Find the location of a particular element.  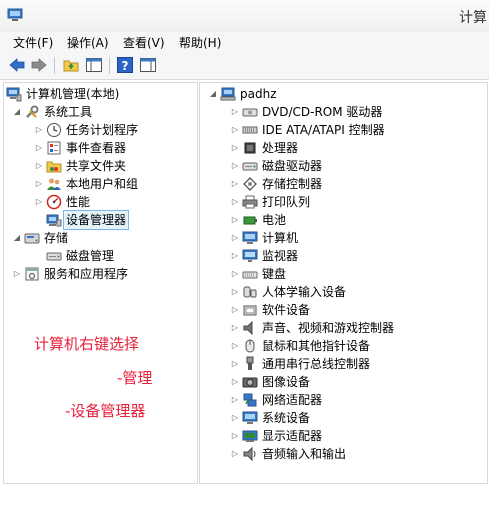

disk-drive-icon is located at coordinates (250, 166).